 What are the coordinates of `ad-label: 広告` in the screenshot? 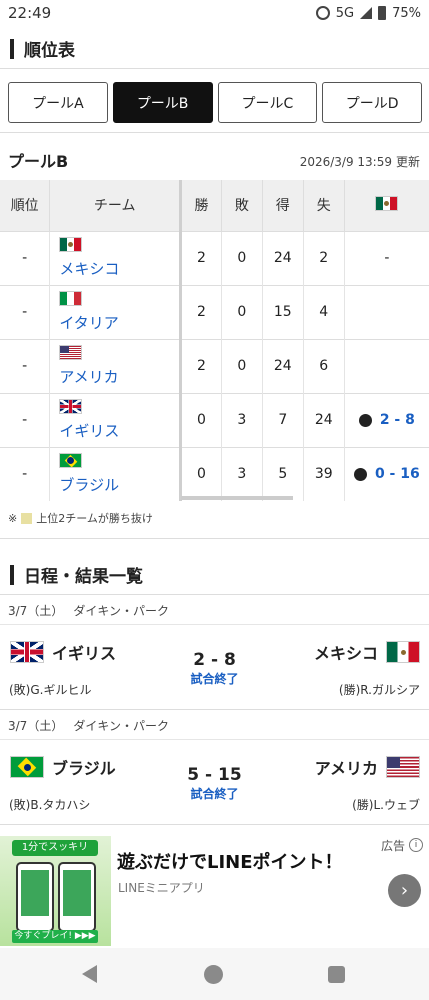 It's located at (392, 846).